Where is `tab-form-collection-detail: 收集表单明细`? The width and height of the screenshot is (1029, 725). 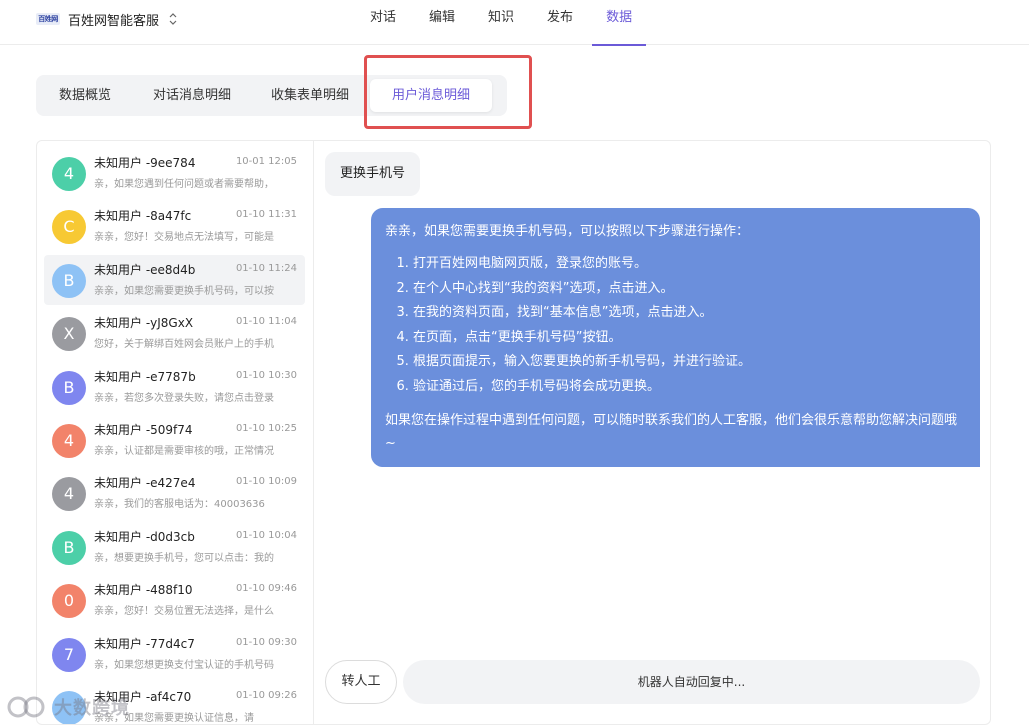 tab-form-collection-detail: 收集表单明细 is located at coordinates (310, 95).